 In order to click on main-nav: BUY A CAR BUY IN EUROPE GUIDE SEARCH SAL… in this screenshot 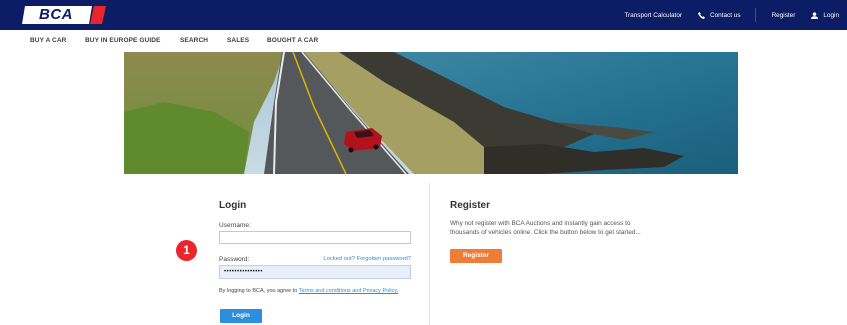, I will do `click(423, 41)`.